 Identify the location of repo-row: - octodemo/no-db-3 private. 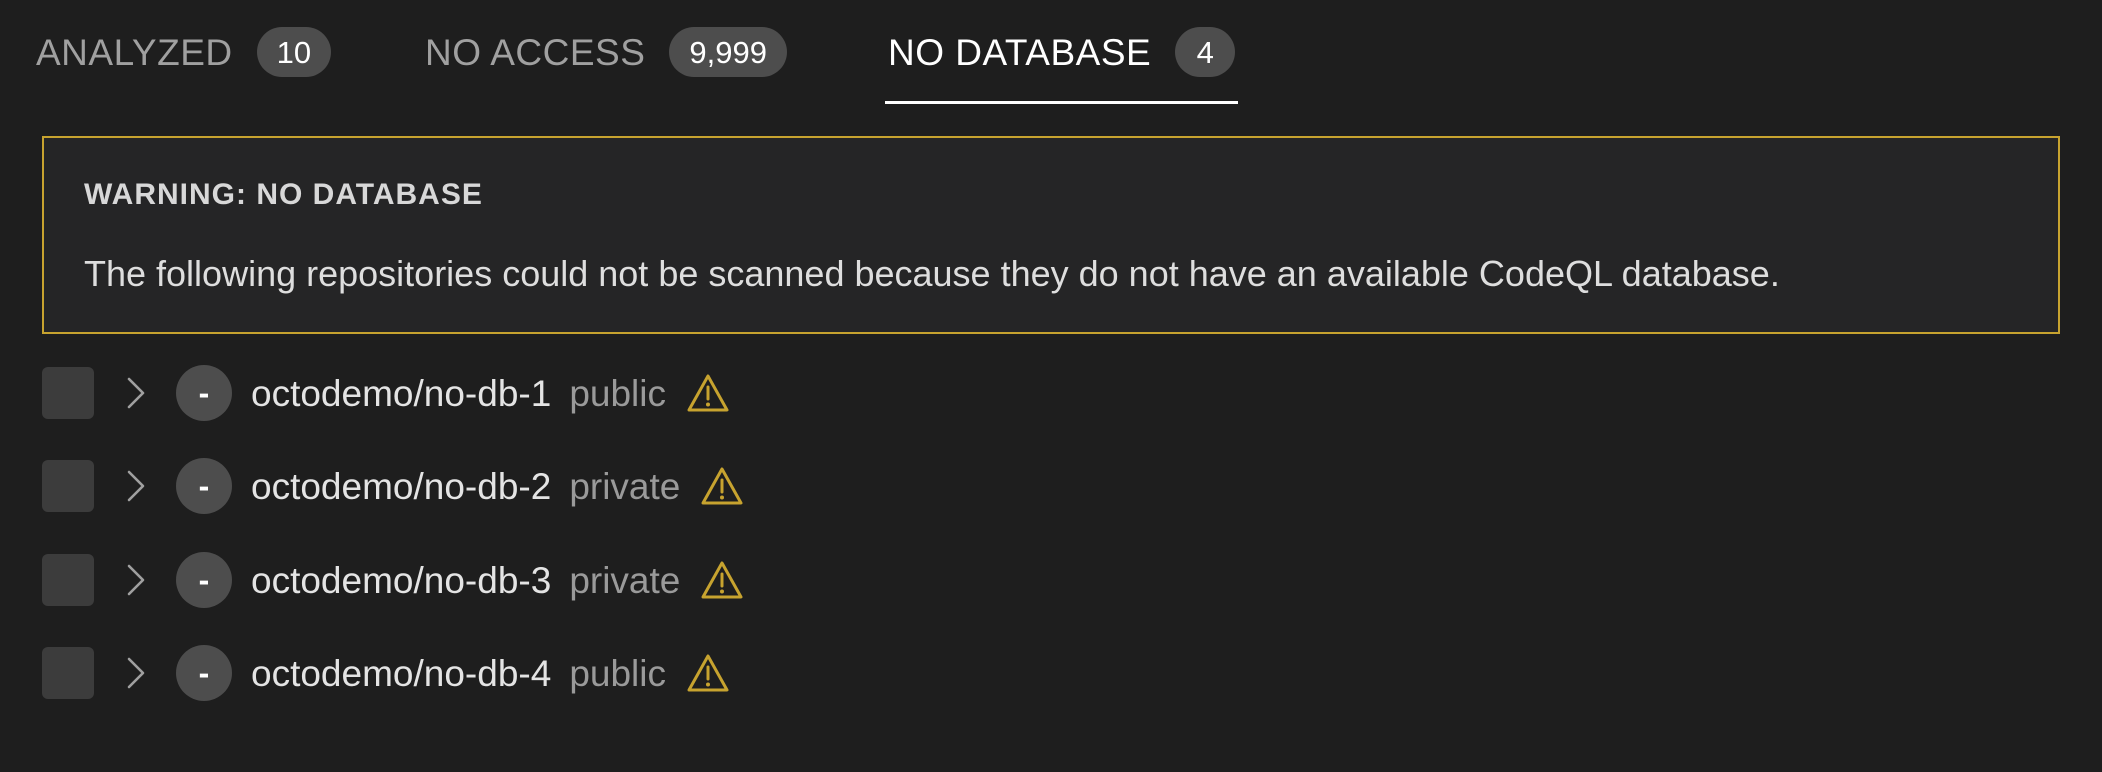
(600, 580).